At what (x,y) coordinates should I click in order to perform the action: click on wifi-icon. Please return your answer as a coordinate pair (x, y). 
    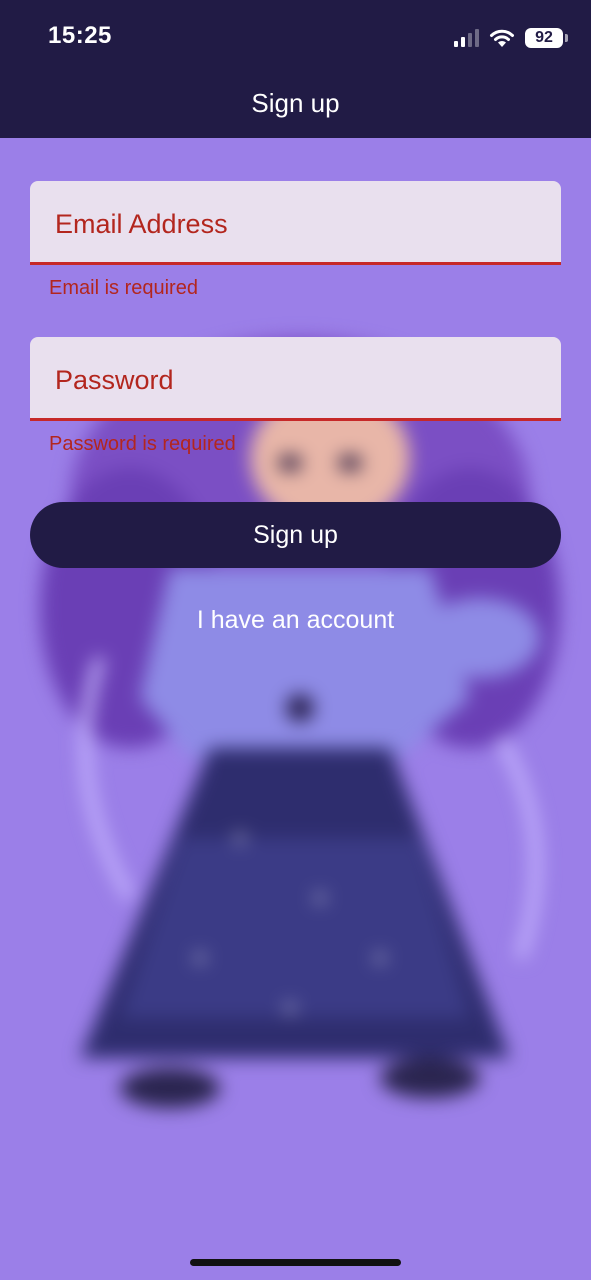
    Looking at the image, I should click on (502, 38).